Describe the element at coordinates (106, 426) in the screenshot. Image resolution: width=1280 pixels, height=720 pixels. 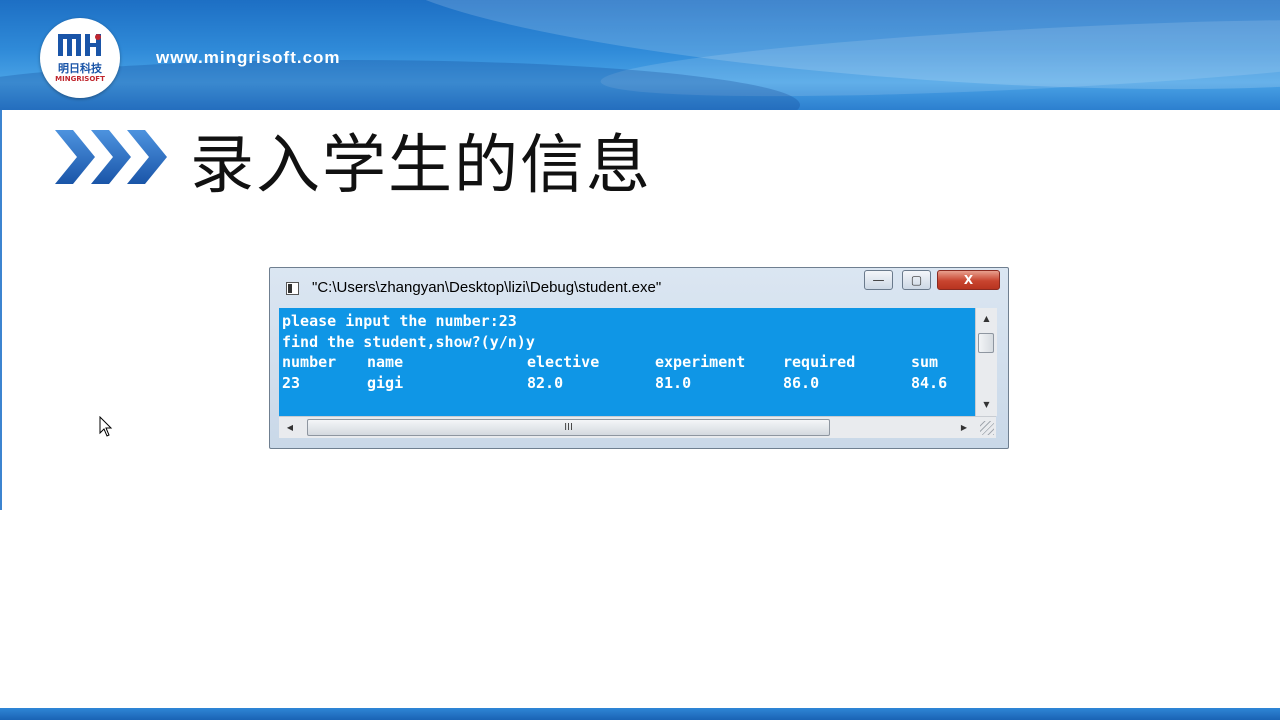
I see `mouse-pointer-icon` at that location.